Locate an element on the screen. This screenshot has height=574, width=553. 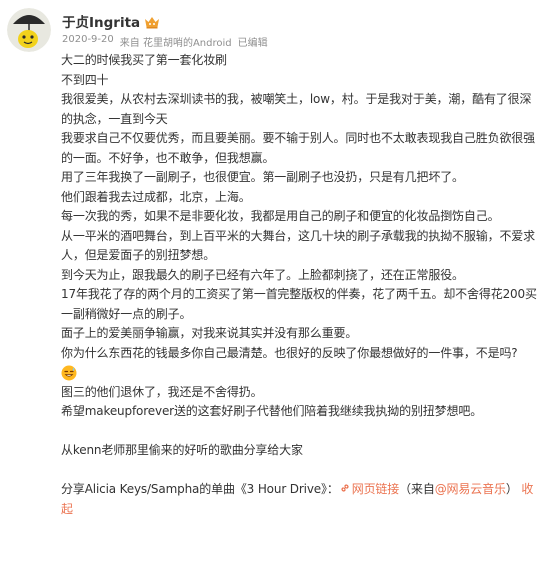
post-line: 他们跟着我去过成都，北京，上海。 is located at coordinates (156, 196).